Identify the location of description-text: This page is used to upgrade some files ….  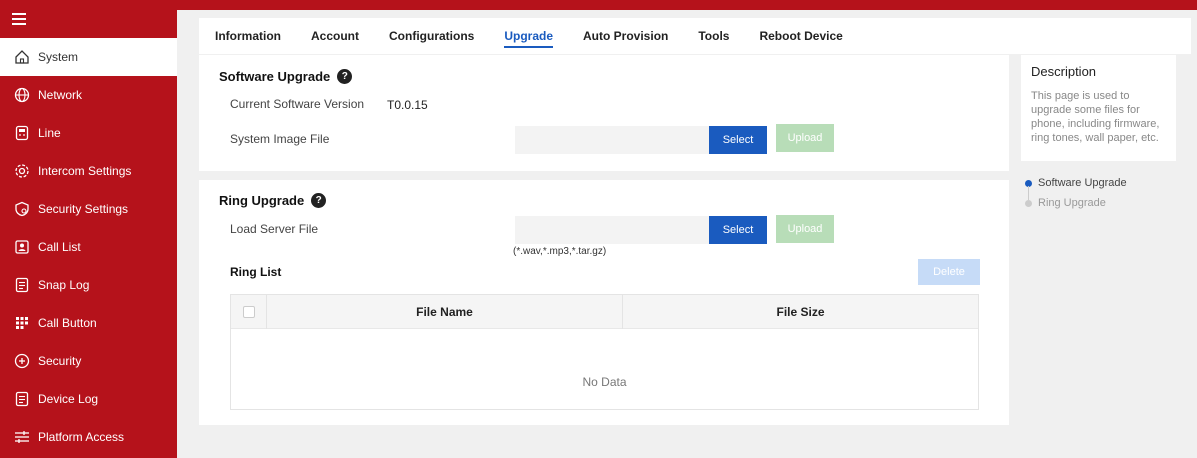
(1095, 117).